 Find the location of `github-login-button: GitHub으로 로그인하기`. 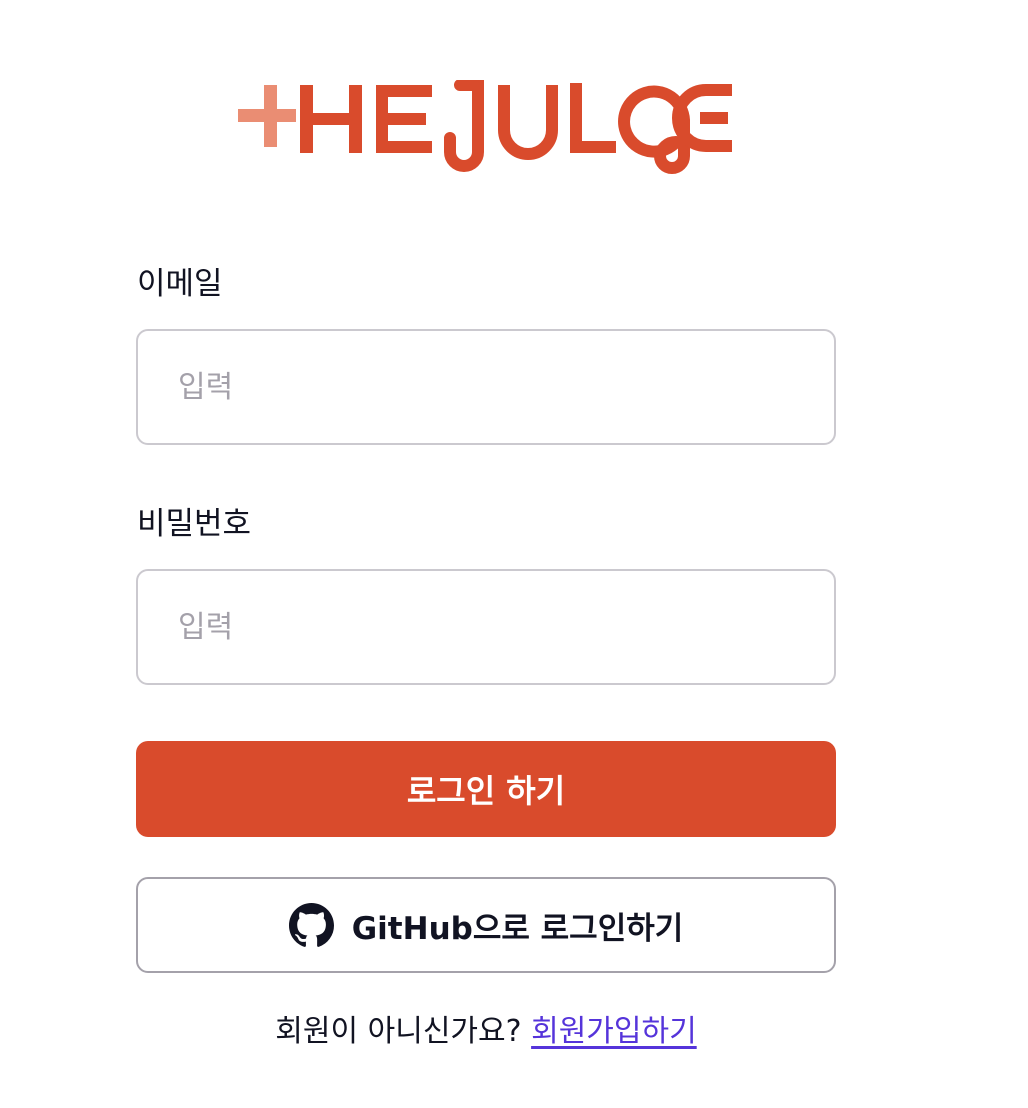

github-login-button: GitHub으로 로그인하기 is located at coordinates (486, 925).